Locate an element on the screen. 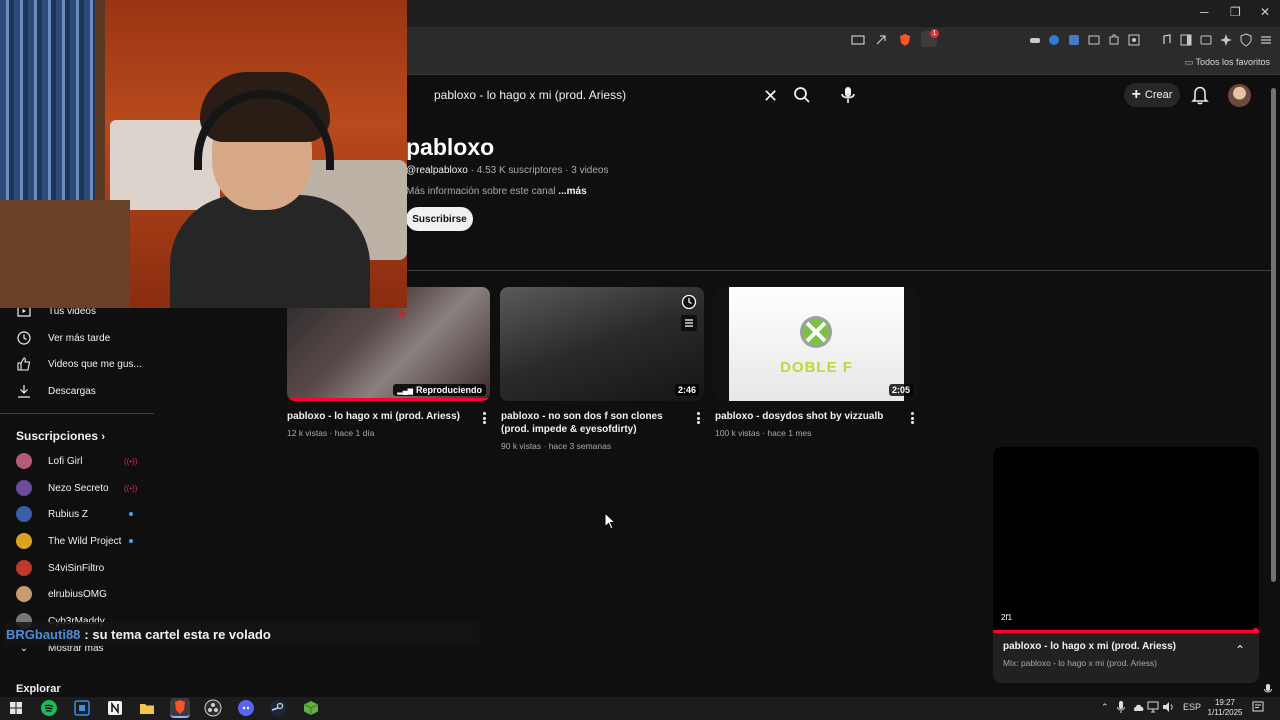 This screenshot has width=1280, height=720. minecraft-icon is located at coordinates (311, 708).